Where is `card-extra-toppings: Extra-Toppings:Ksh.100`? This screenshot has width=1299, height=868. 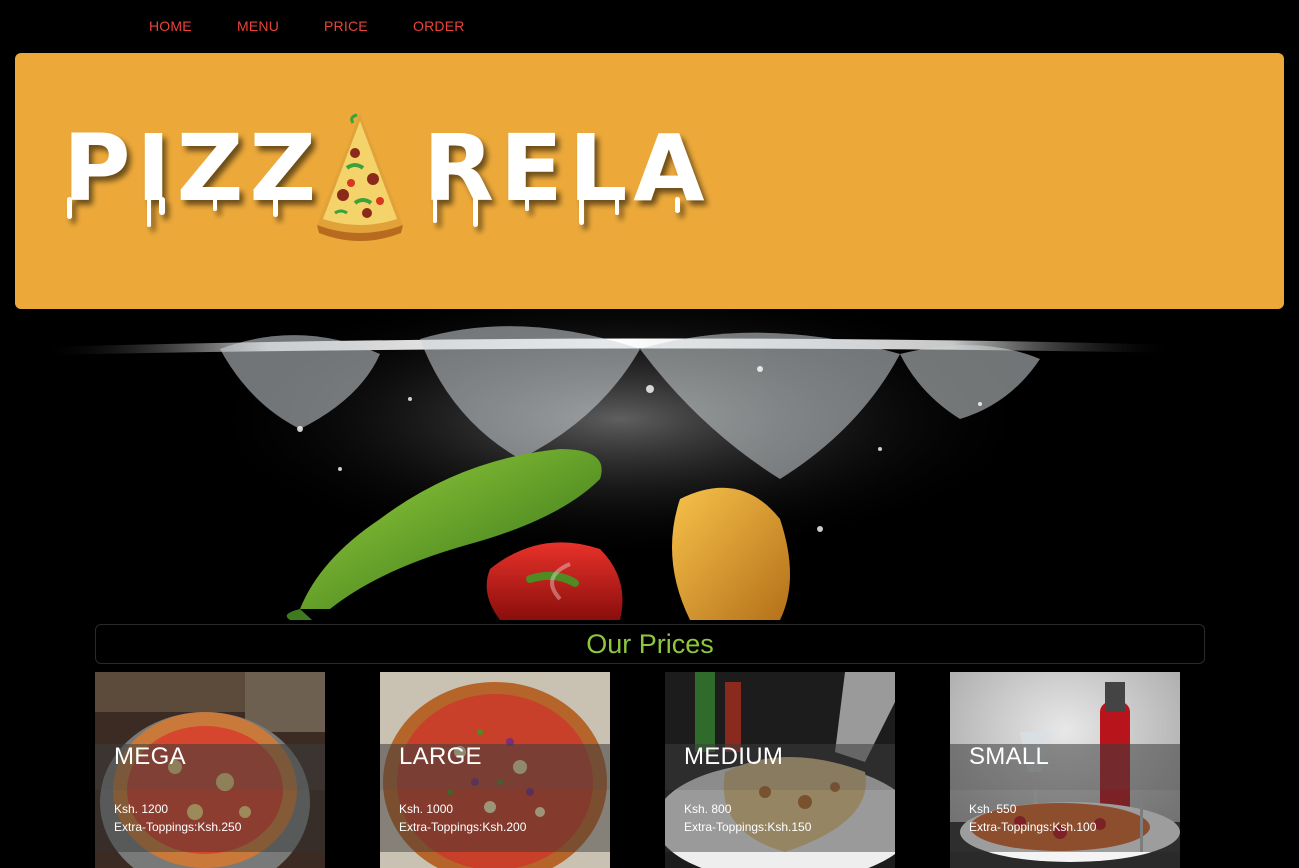 card-extra-toppings: Extra-Toppings:Ksh.100 is located at coordinates (1033, 827).